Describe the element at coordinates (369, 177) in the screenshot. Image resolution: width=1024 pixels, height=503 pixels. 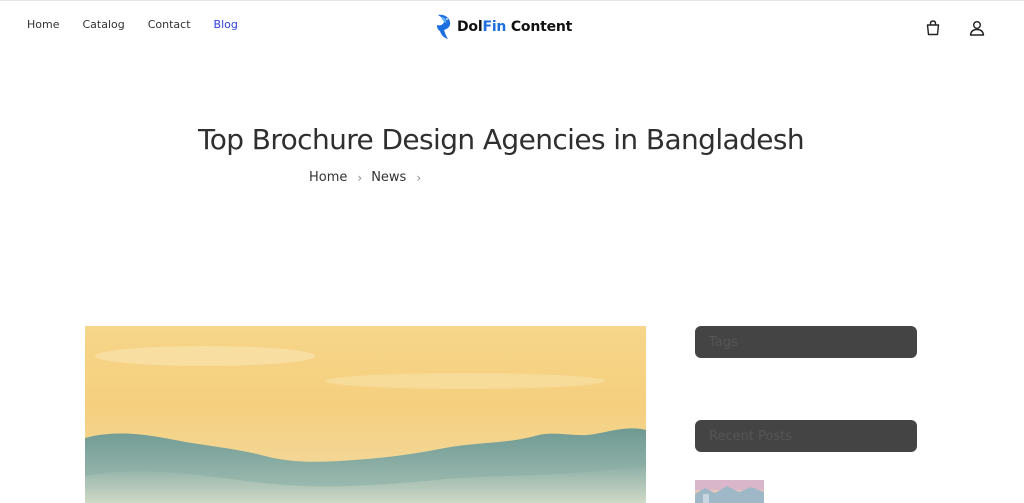
I see `breadcrumb: Home › News ›` at that location.